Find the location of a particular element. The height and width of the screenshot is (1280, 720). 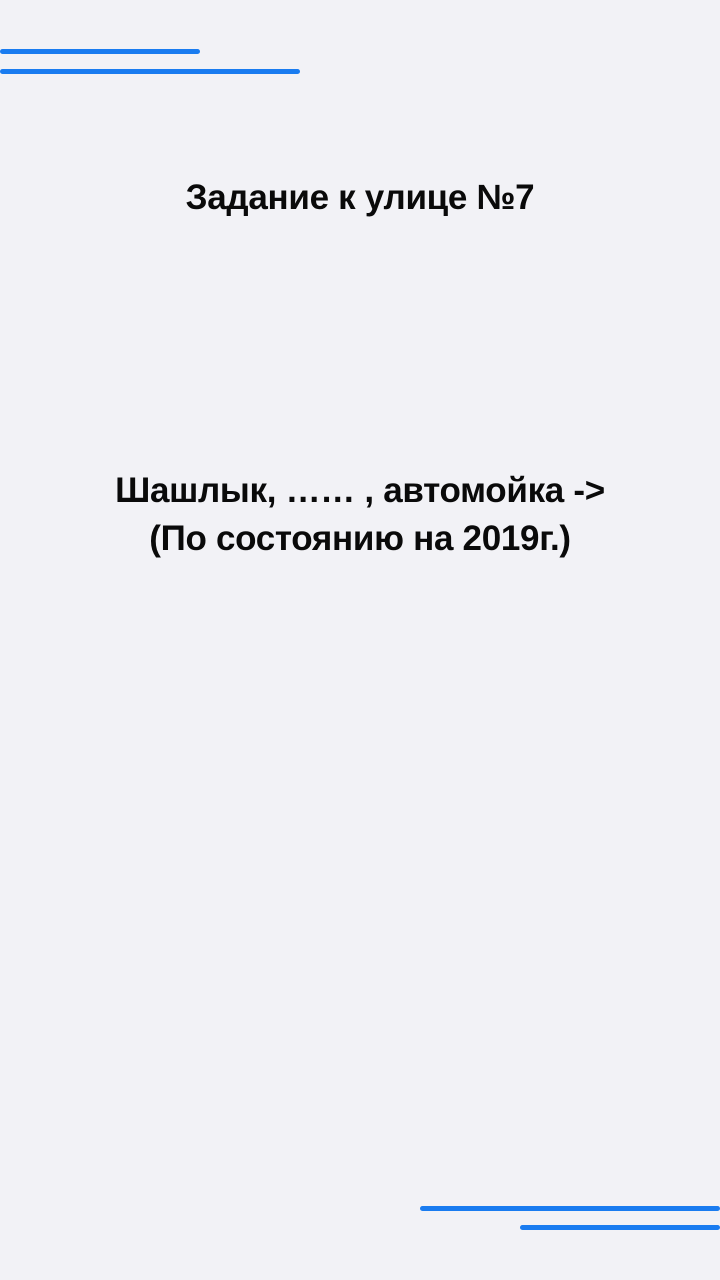

task-line-2: (По состоянию на 2019г.) is located at coordinates (360, 538).